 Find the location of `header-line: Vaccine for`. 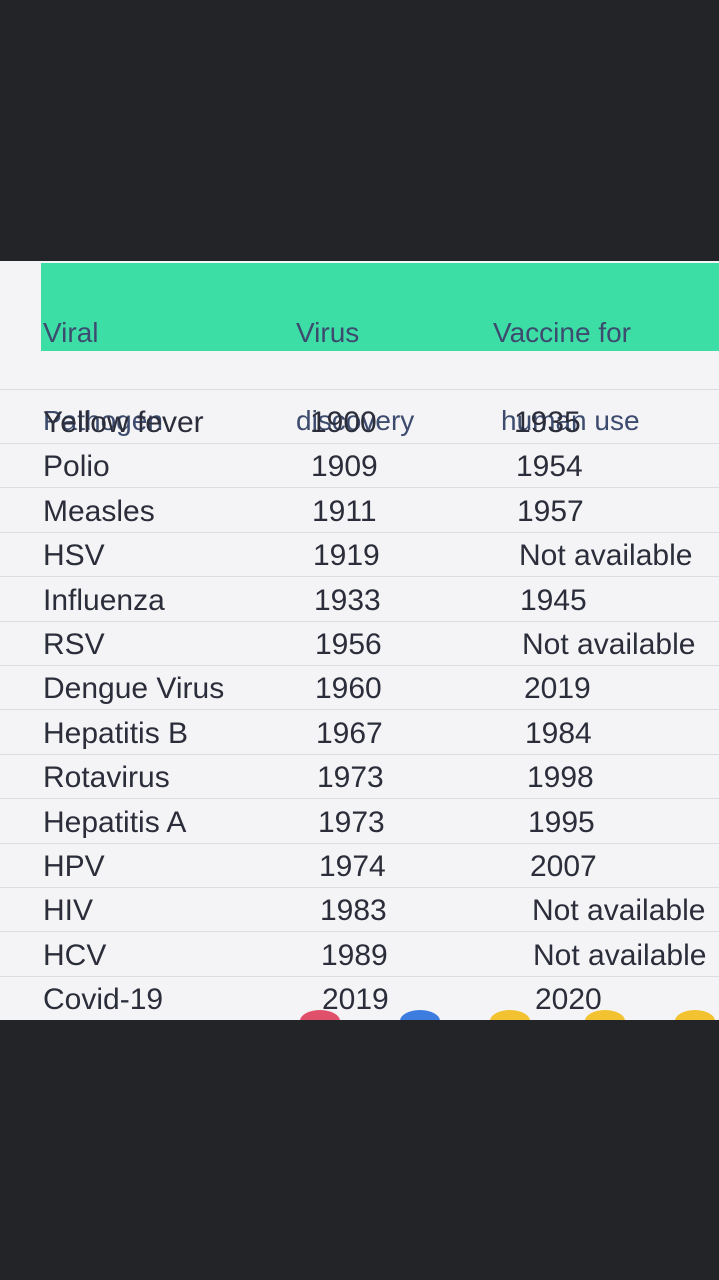

header-line: Vaccine for is located at coordinates (562, 332).